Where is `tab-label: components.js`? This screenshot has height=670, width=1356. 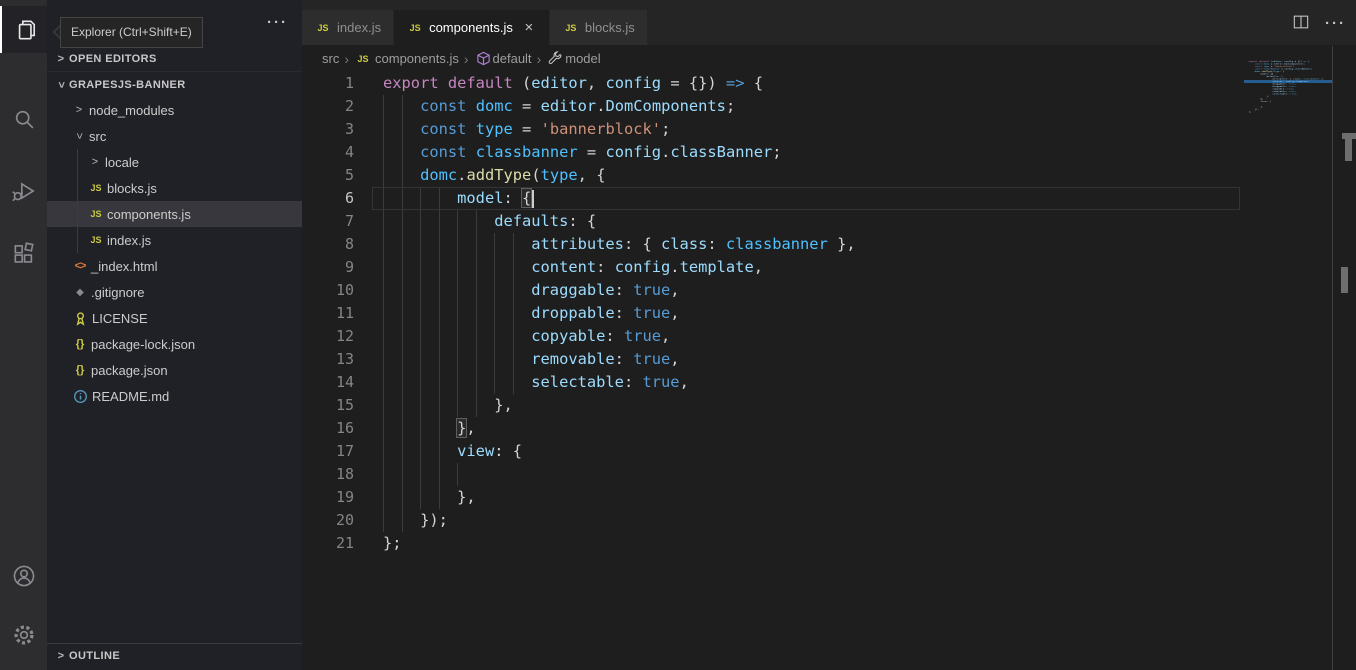
tab-label: components.js is located at coordinates (471, 27).